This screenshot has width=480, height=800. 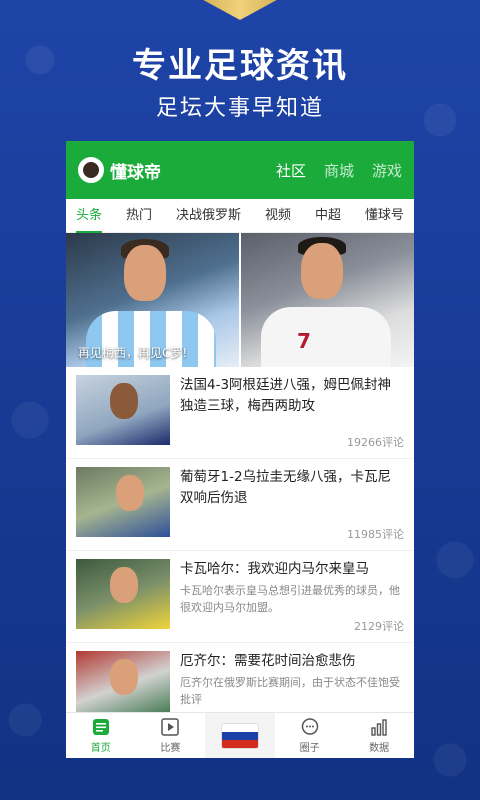 I want to click on news-title: 卡瓦哈尔：我欢迎内马尔来皇马, so click(x=274, y=569).